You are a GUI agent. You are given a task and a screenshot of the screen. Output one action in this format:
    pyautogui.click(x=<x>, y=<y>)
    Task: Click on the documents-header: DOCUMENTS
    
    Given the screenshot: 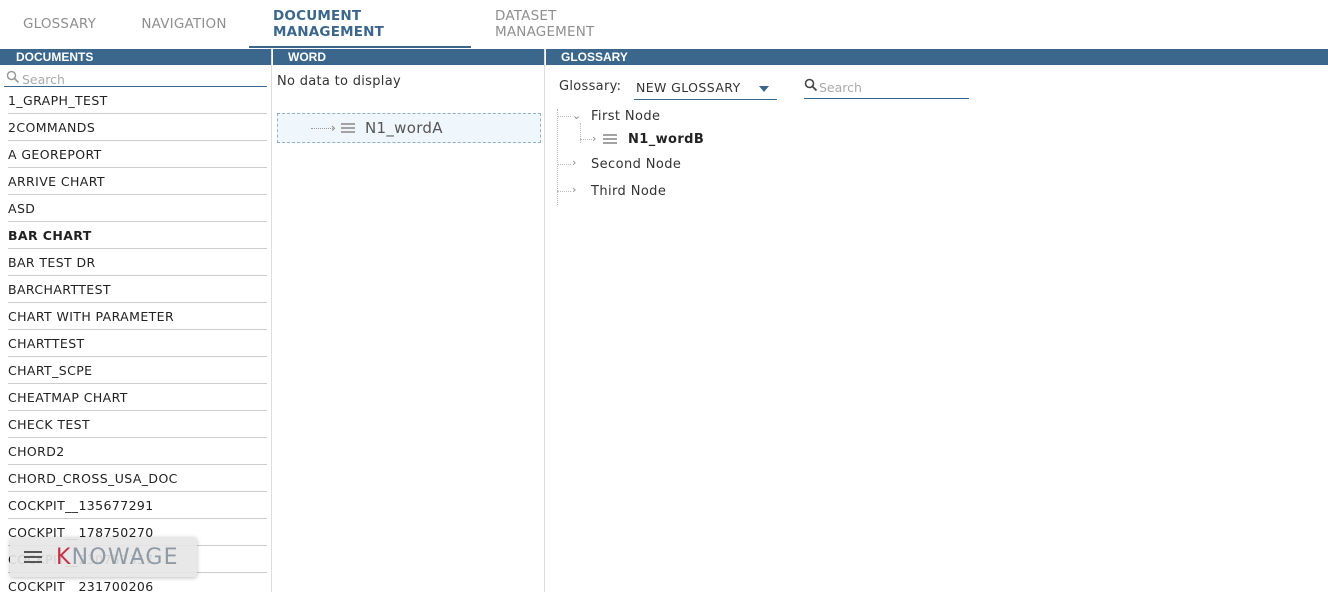 What is the action you would take?
    pyautogui.click(x=135, y=57)
    